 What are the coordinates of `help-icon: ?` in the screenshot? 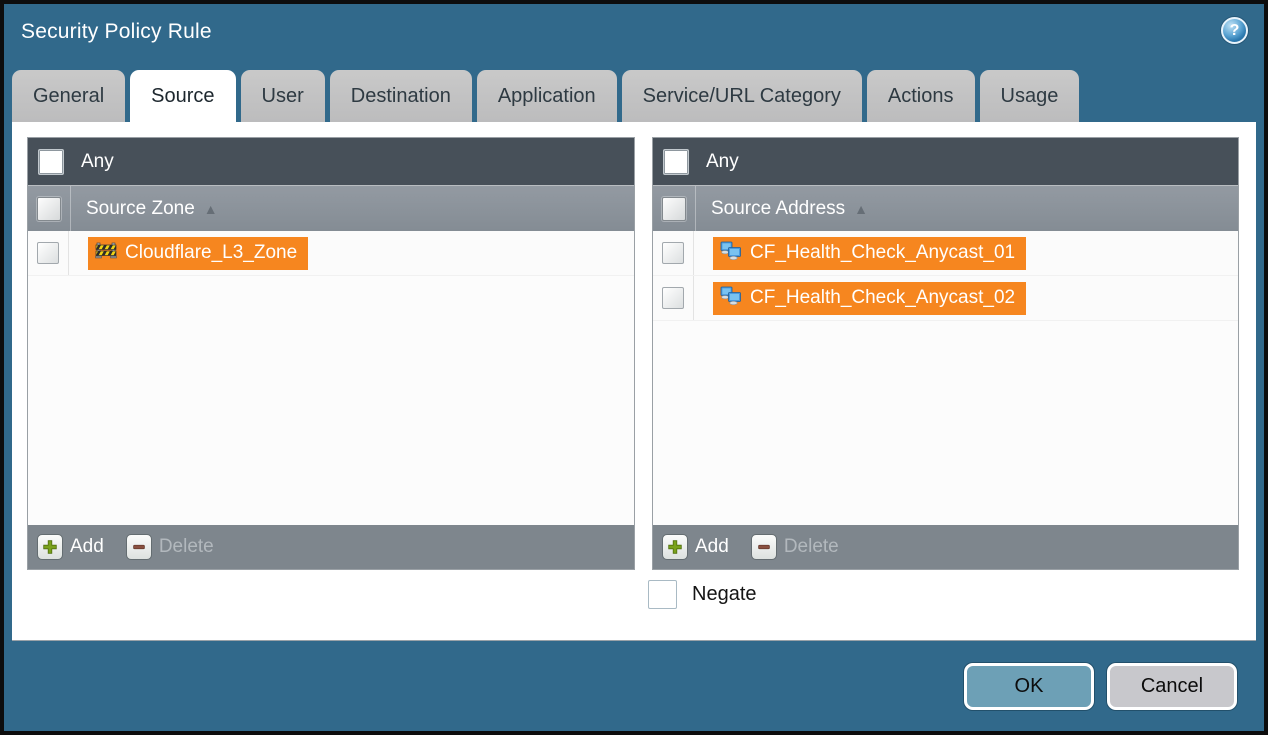 It's located at (1234, 30).